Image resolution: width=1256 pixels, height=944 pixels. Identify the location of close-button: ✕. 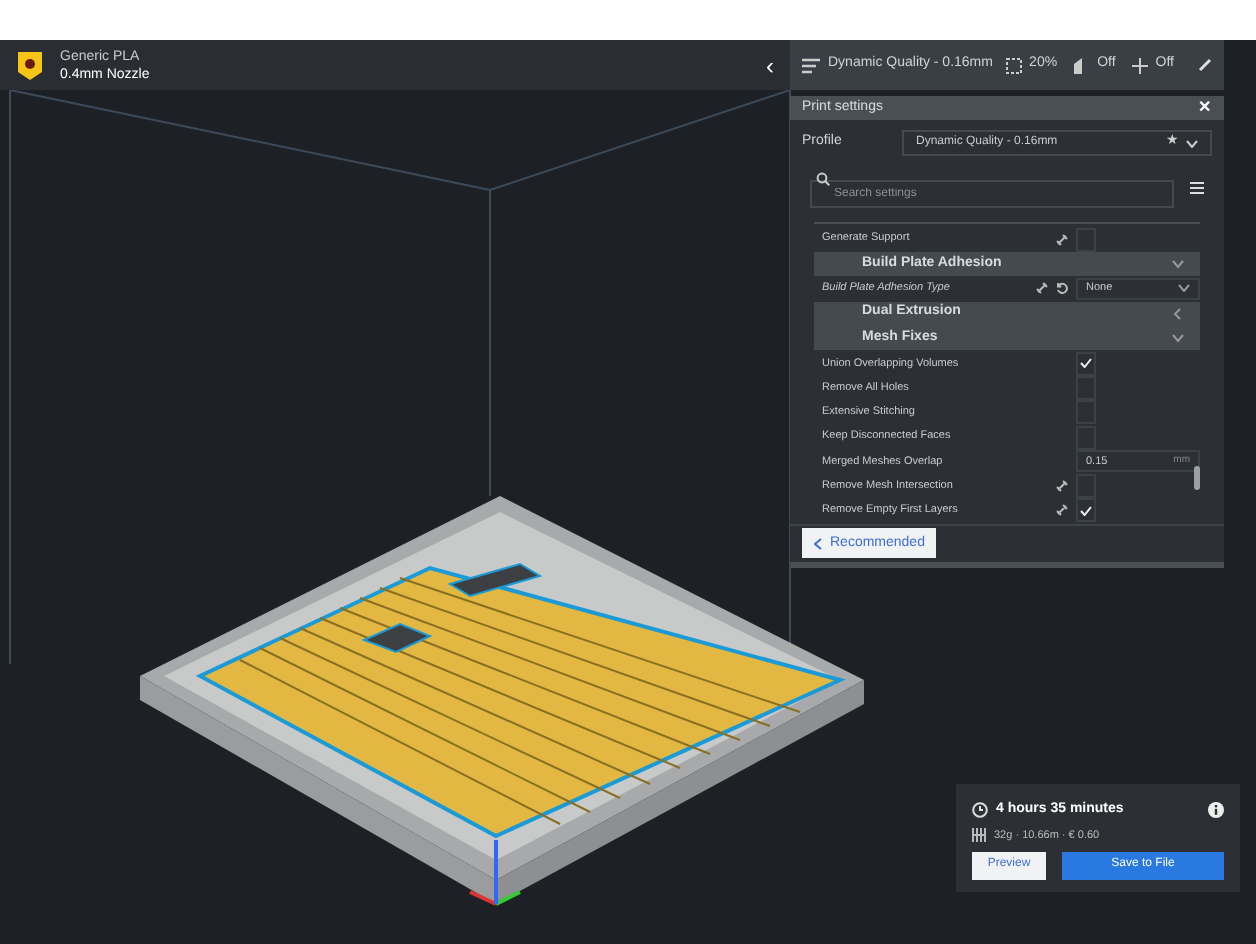
(1205, 108).